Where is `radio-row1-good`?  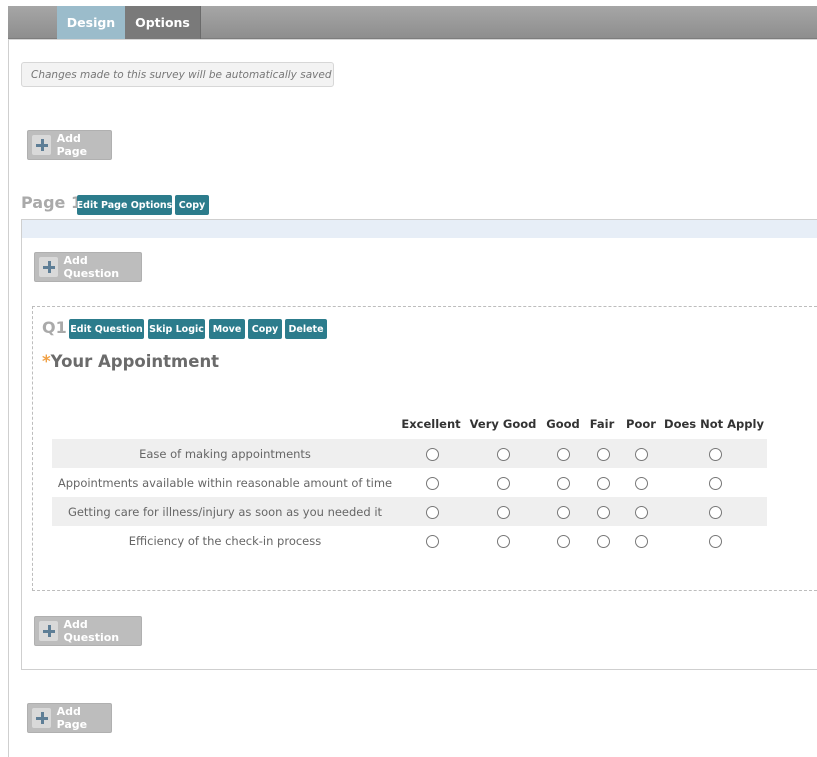
radio-row1-good is located at coordinates (563, 454).